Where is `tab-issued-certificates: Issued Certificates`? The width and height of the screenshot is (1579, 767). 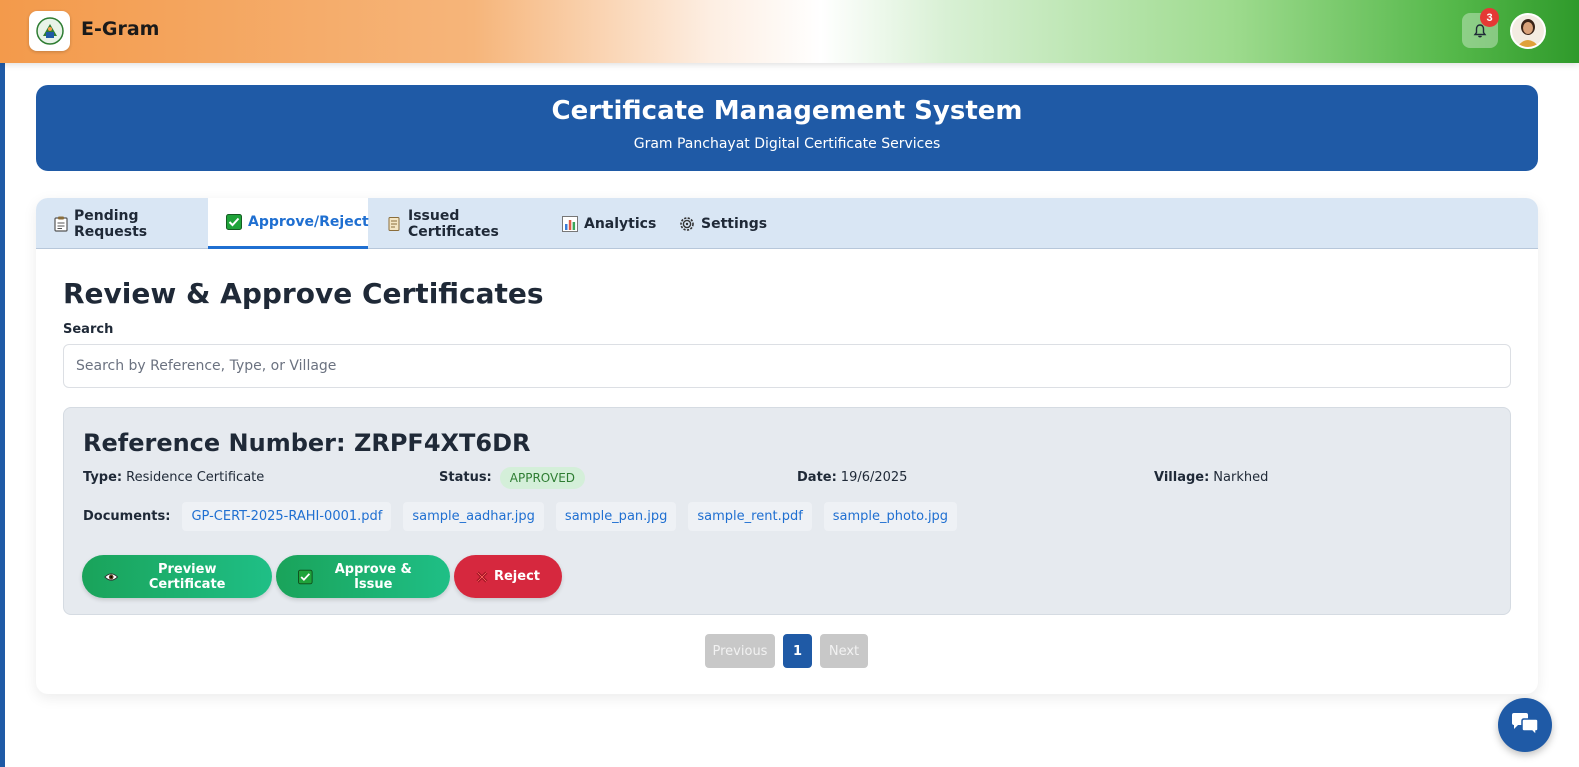
tab-issued-certificates: Issued Certificates is located at coordinates (456, 223).